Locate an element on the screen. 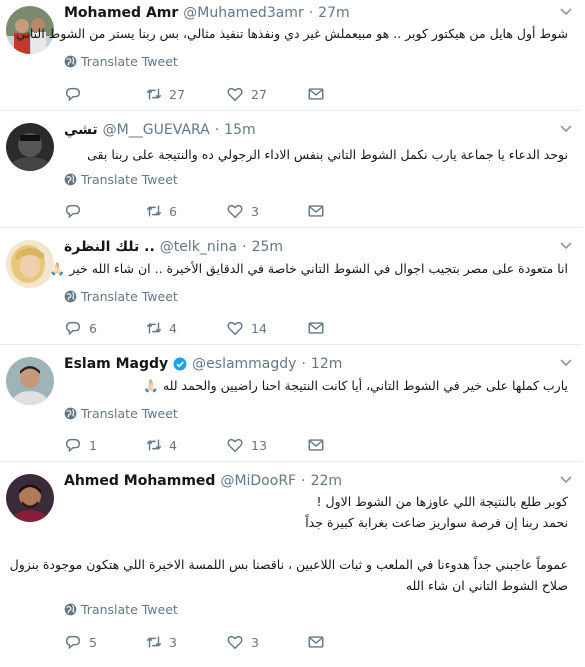  tweet-header: Mohamed Amr @Muhamed3amr · 27m is located at coordinates (207, 13).